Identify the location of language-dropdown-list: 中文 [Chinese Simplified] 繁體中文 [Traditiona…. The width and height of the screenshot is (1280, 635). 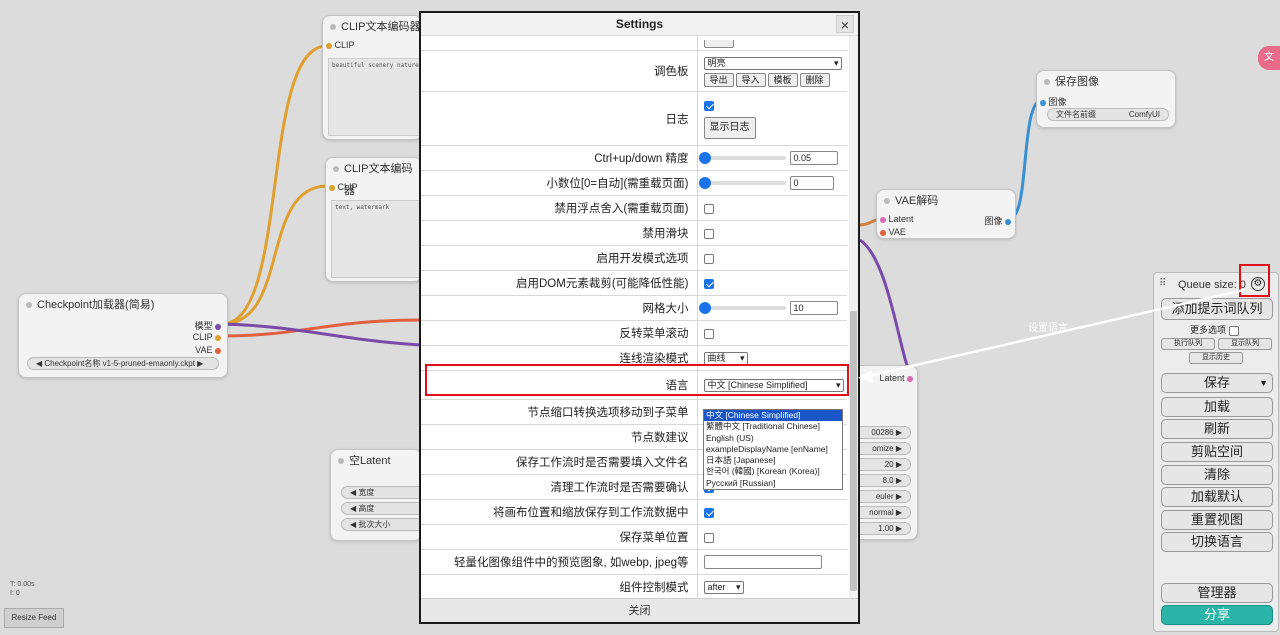
(773, 450).